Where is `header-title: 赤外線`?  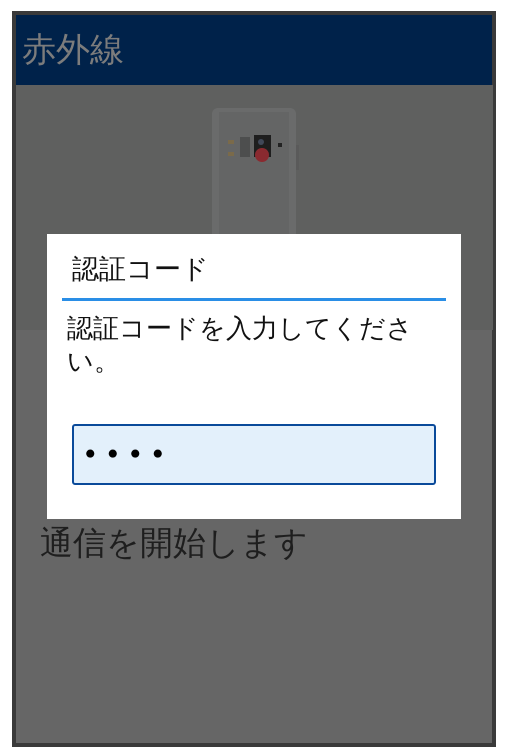 header-title: 赤外線 is located at coordinates (73, 50).